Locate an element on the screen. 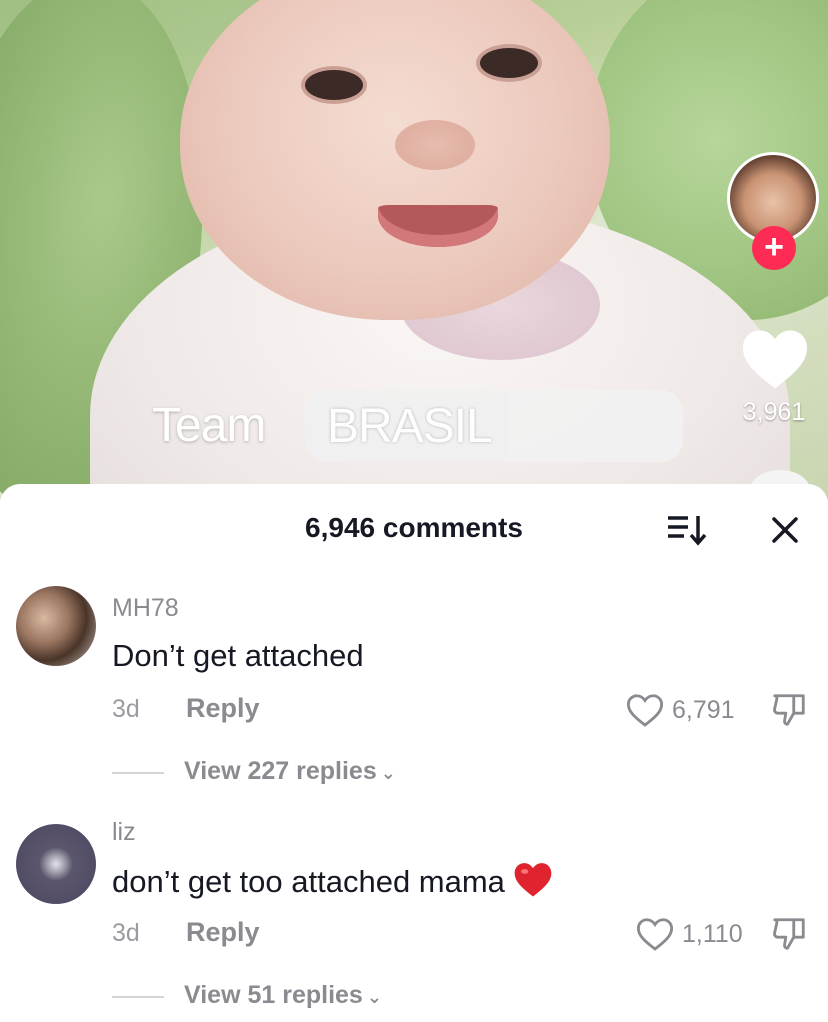  view-replies-label: View 51 replies is located at coordinates (273, 995).